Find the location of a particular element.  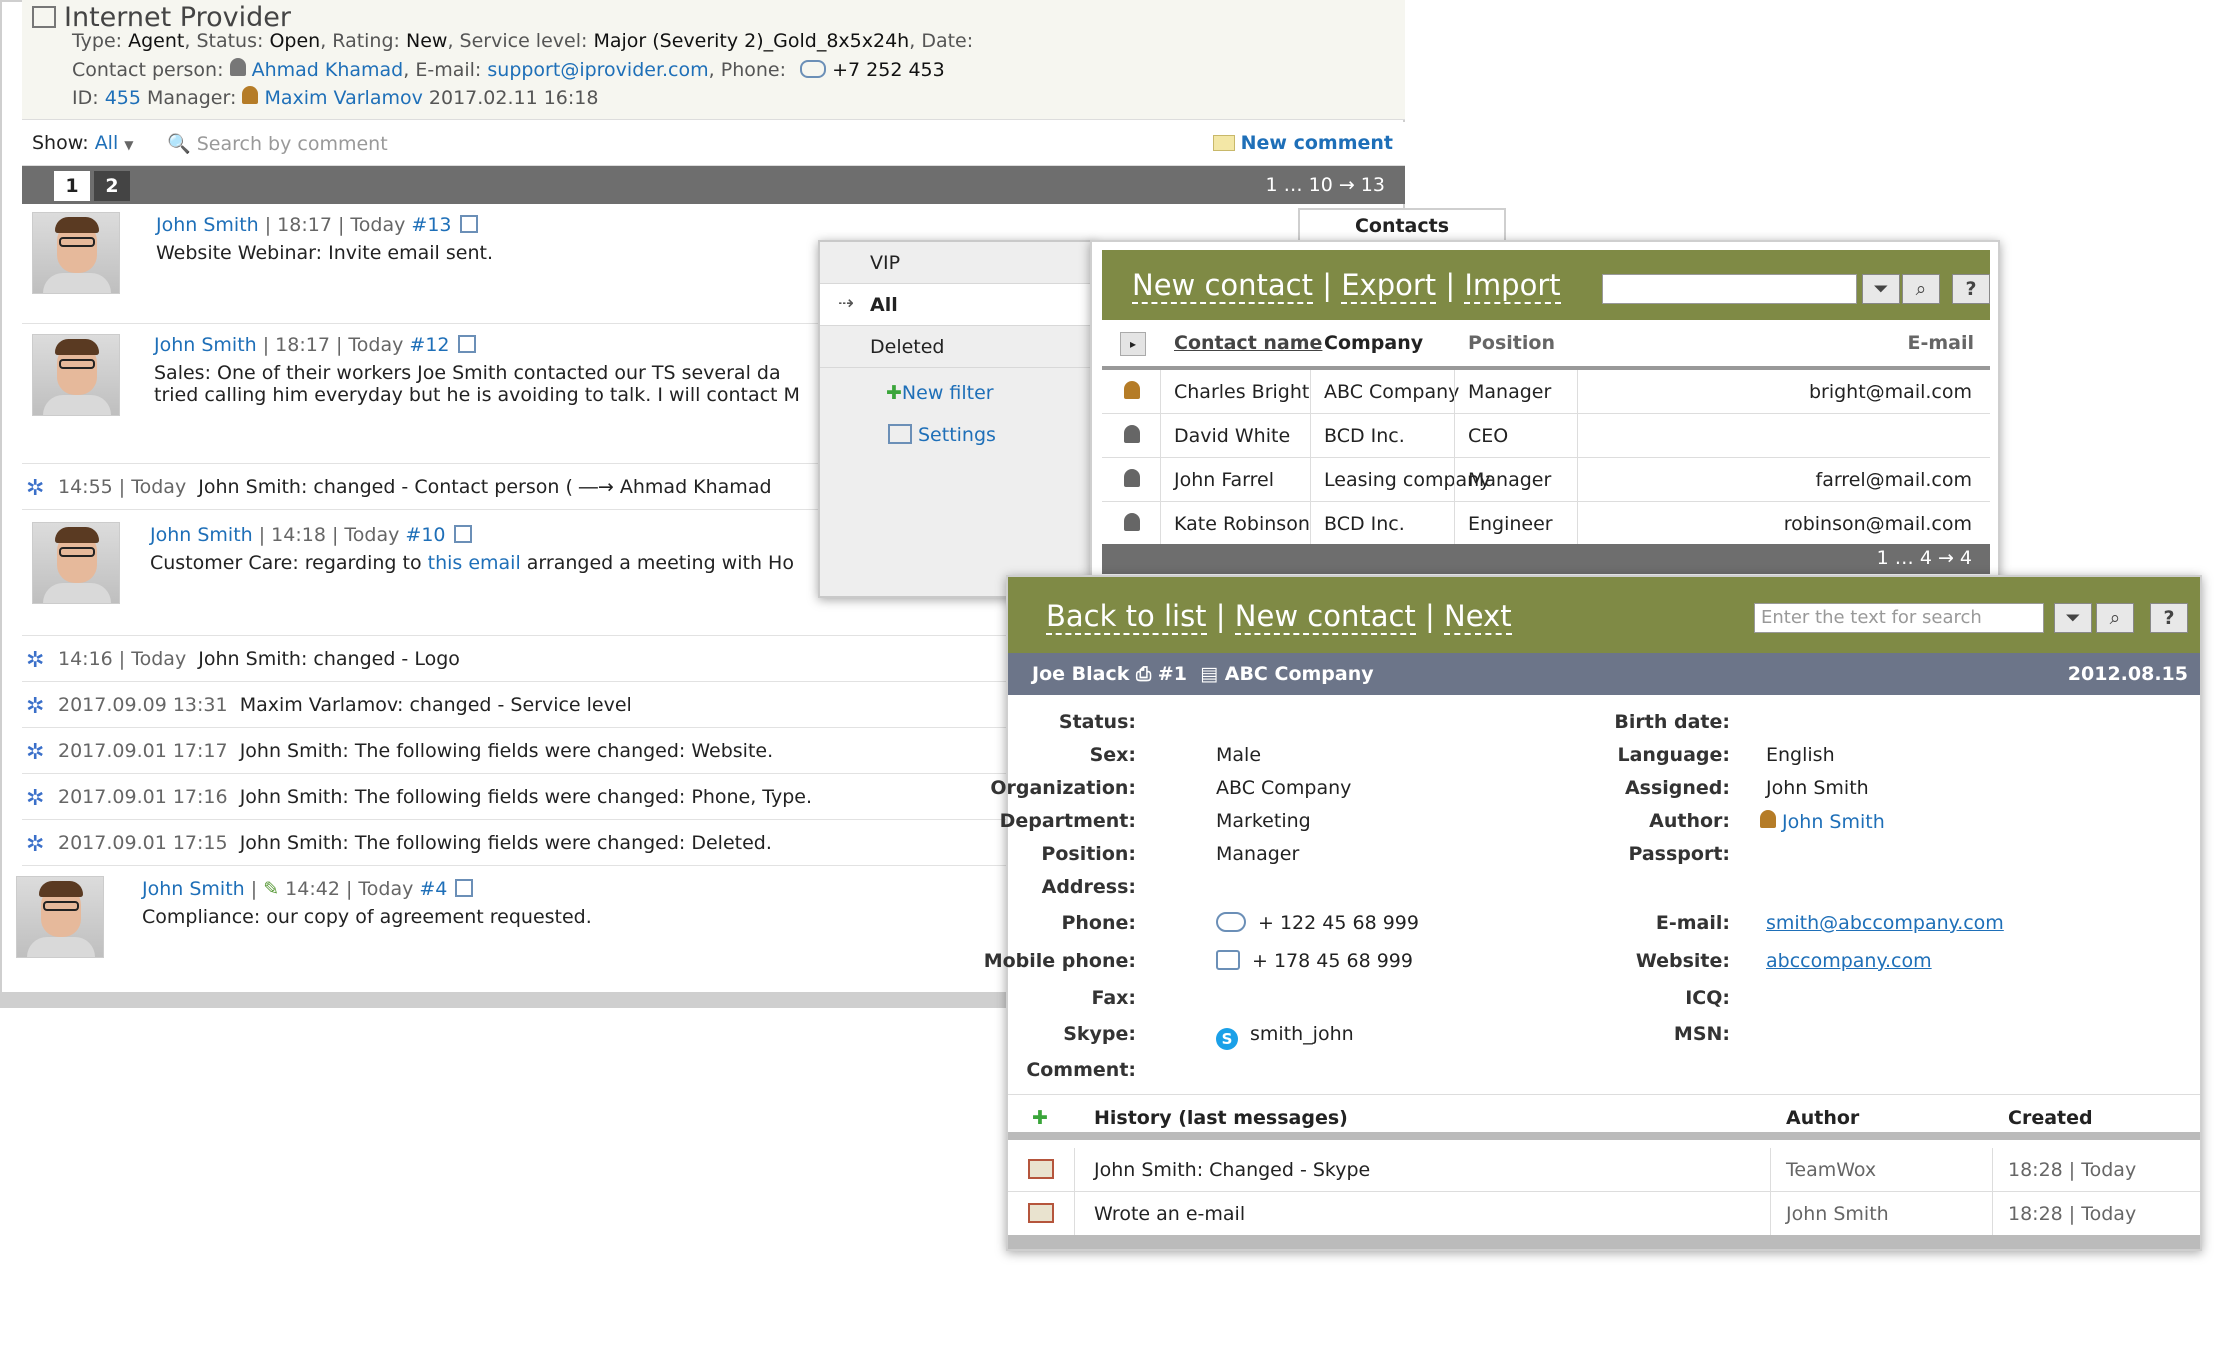

filter-deleted: Deleted is located at coordinates (956, 347).